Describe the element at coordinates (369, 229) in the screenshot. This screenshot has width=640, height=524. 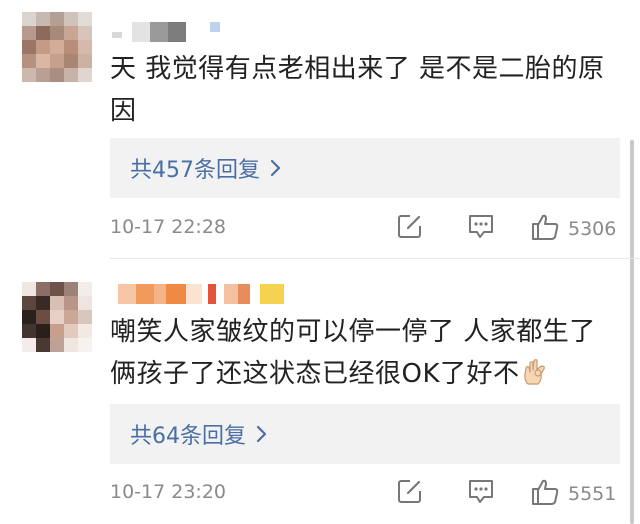
I see `comment-meta: 10-17 22:28 5306` at that location.